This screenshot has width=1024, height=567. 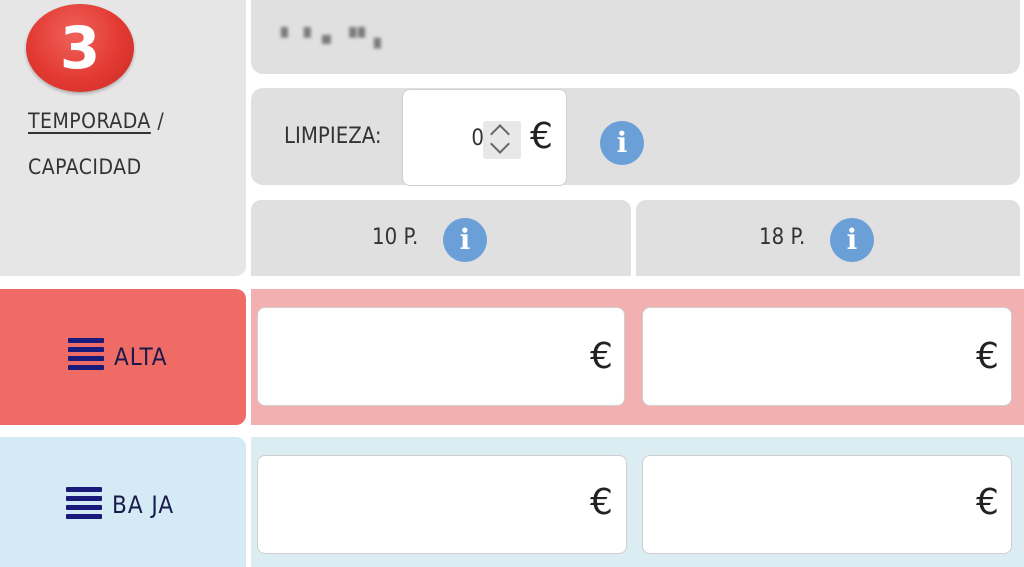 I want to click on season-label-baja: BA JA, so click(x=143, y=505).